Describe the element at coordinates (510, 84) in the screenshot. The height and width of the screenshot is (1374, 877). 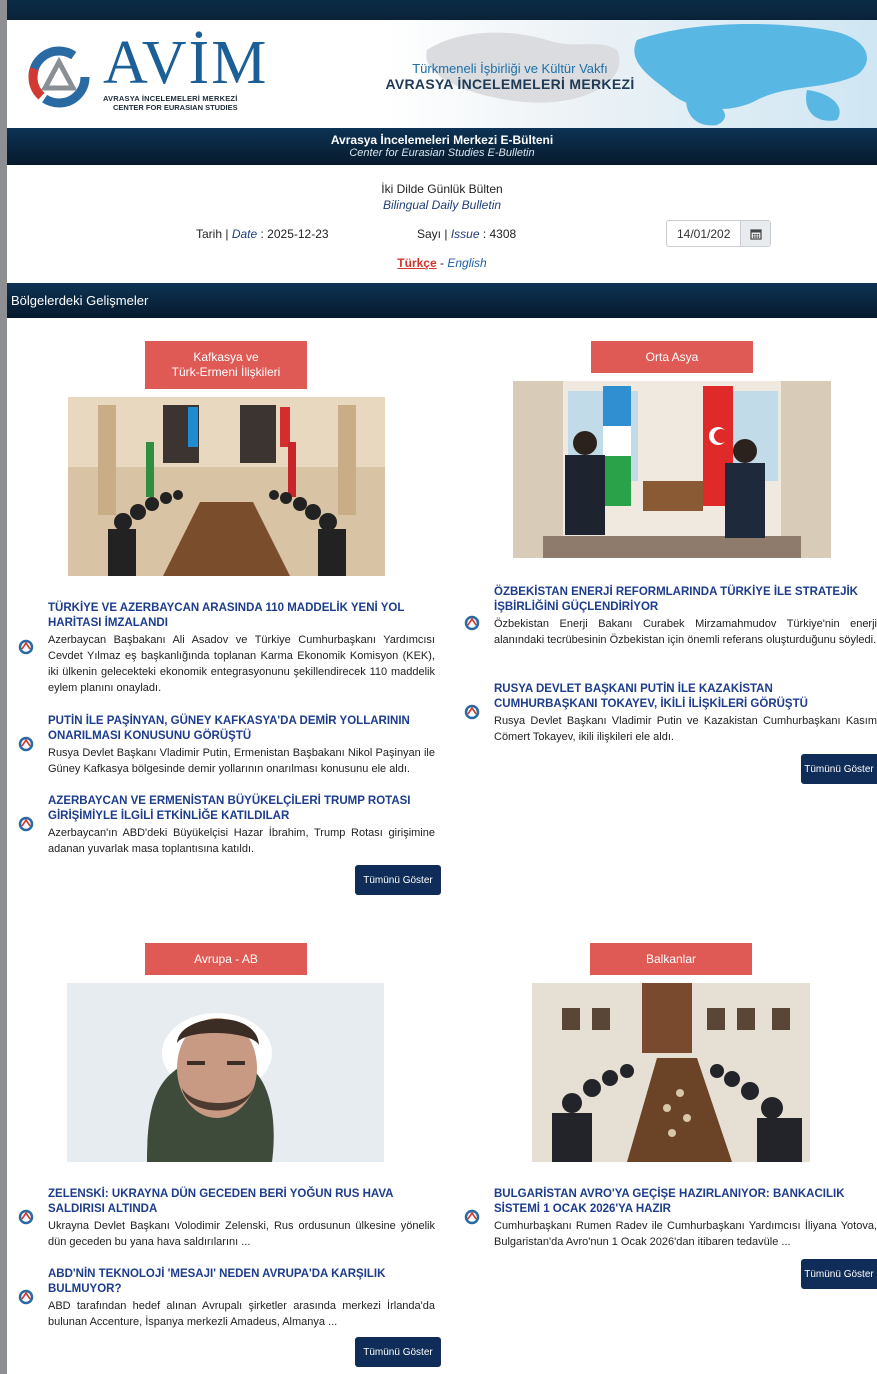
I see `center-name: AVRASYA İNCELEMELERİ MERKEZİ` at that location.